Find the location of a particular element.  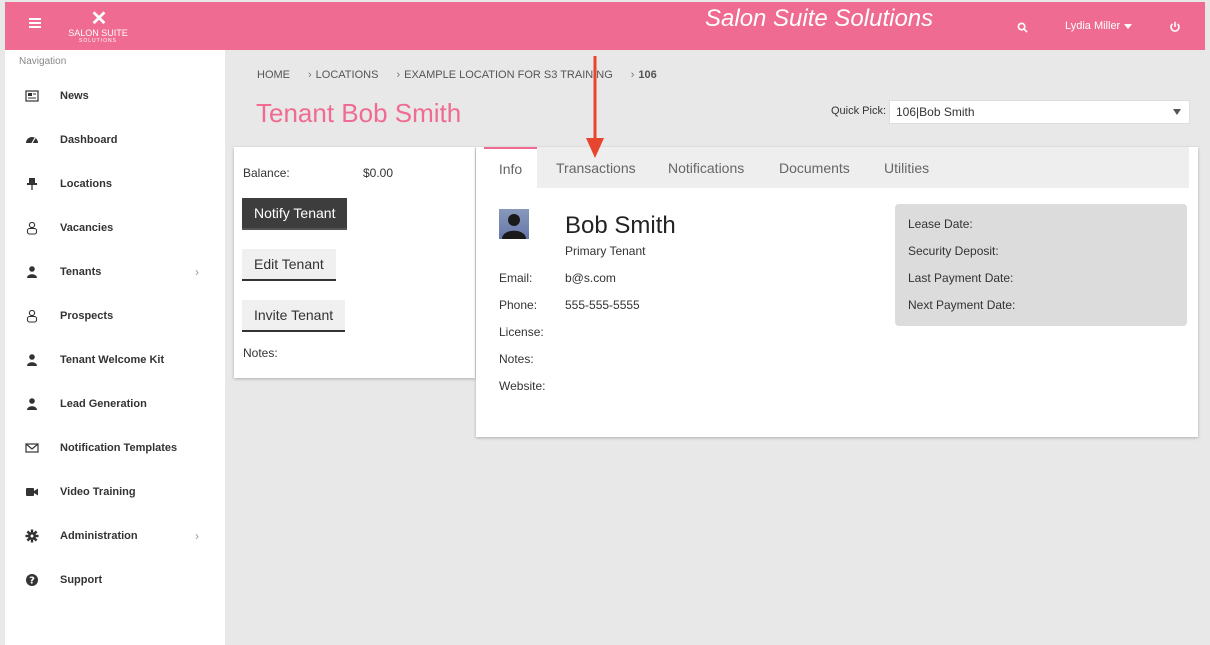

sidebar-item-notification-templates: Notification Templates is located at coordinates (115, 448).